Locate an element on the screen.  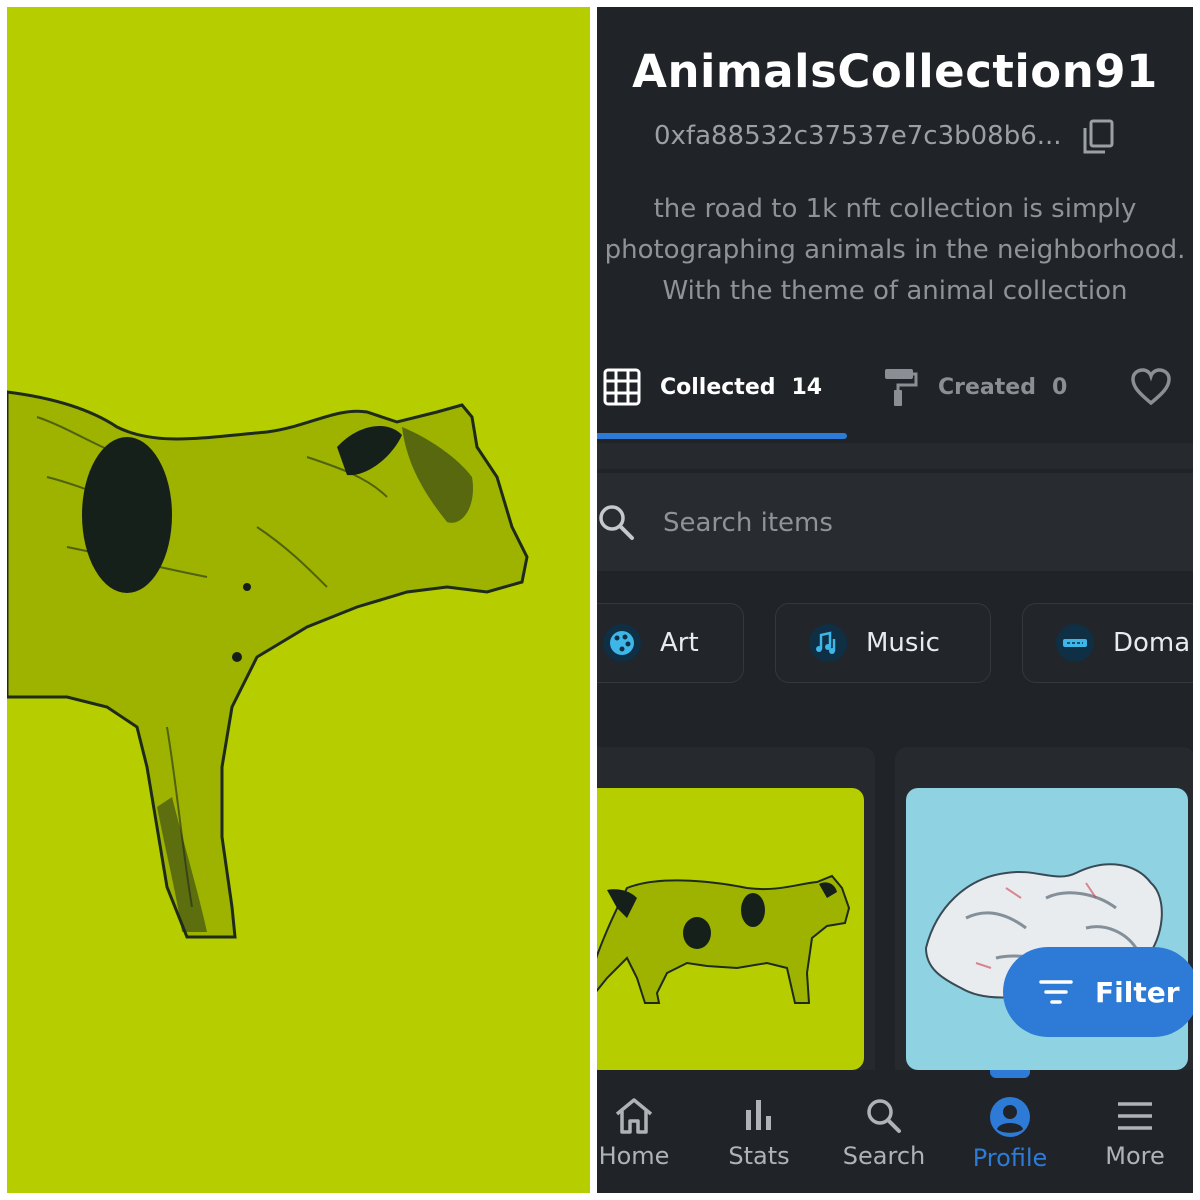
active-nav-indicator is located at coordinates (1010, 1074).